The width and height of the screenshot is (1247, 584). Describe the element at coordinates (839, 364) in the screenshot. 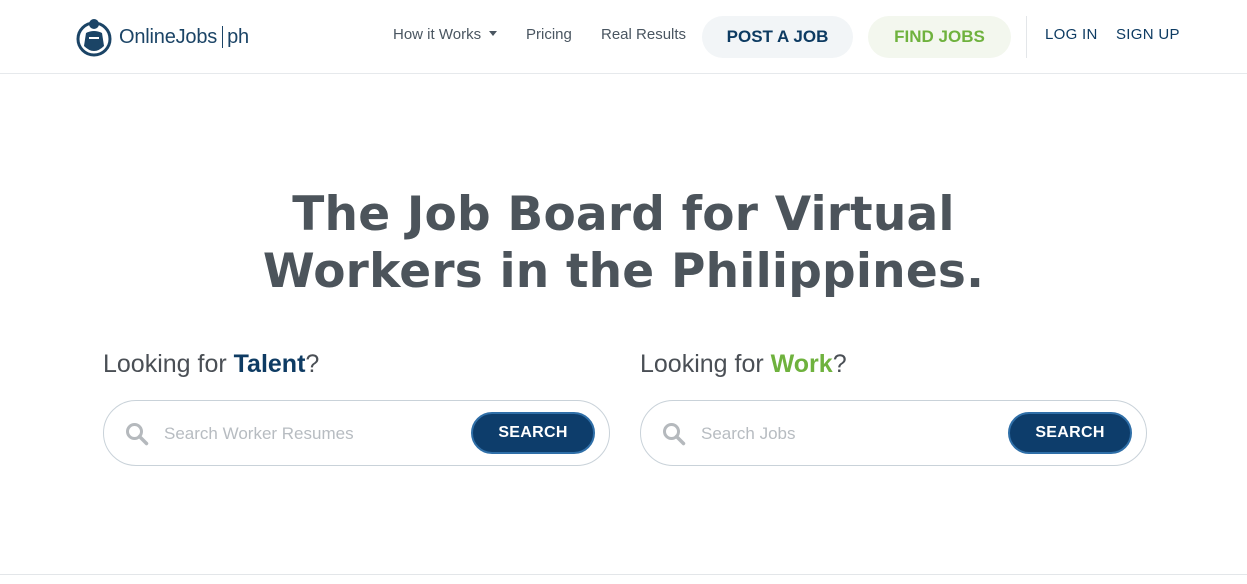

I see `work-heading-suffix: ?` at that location.